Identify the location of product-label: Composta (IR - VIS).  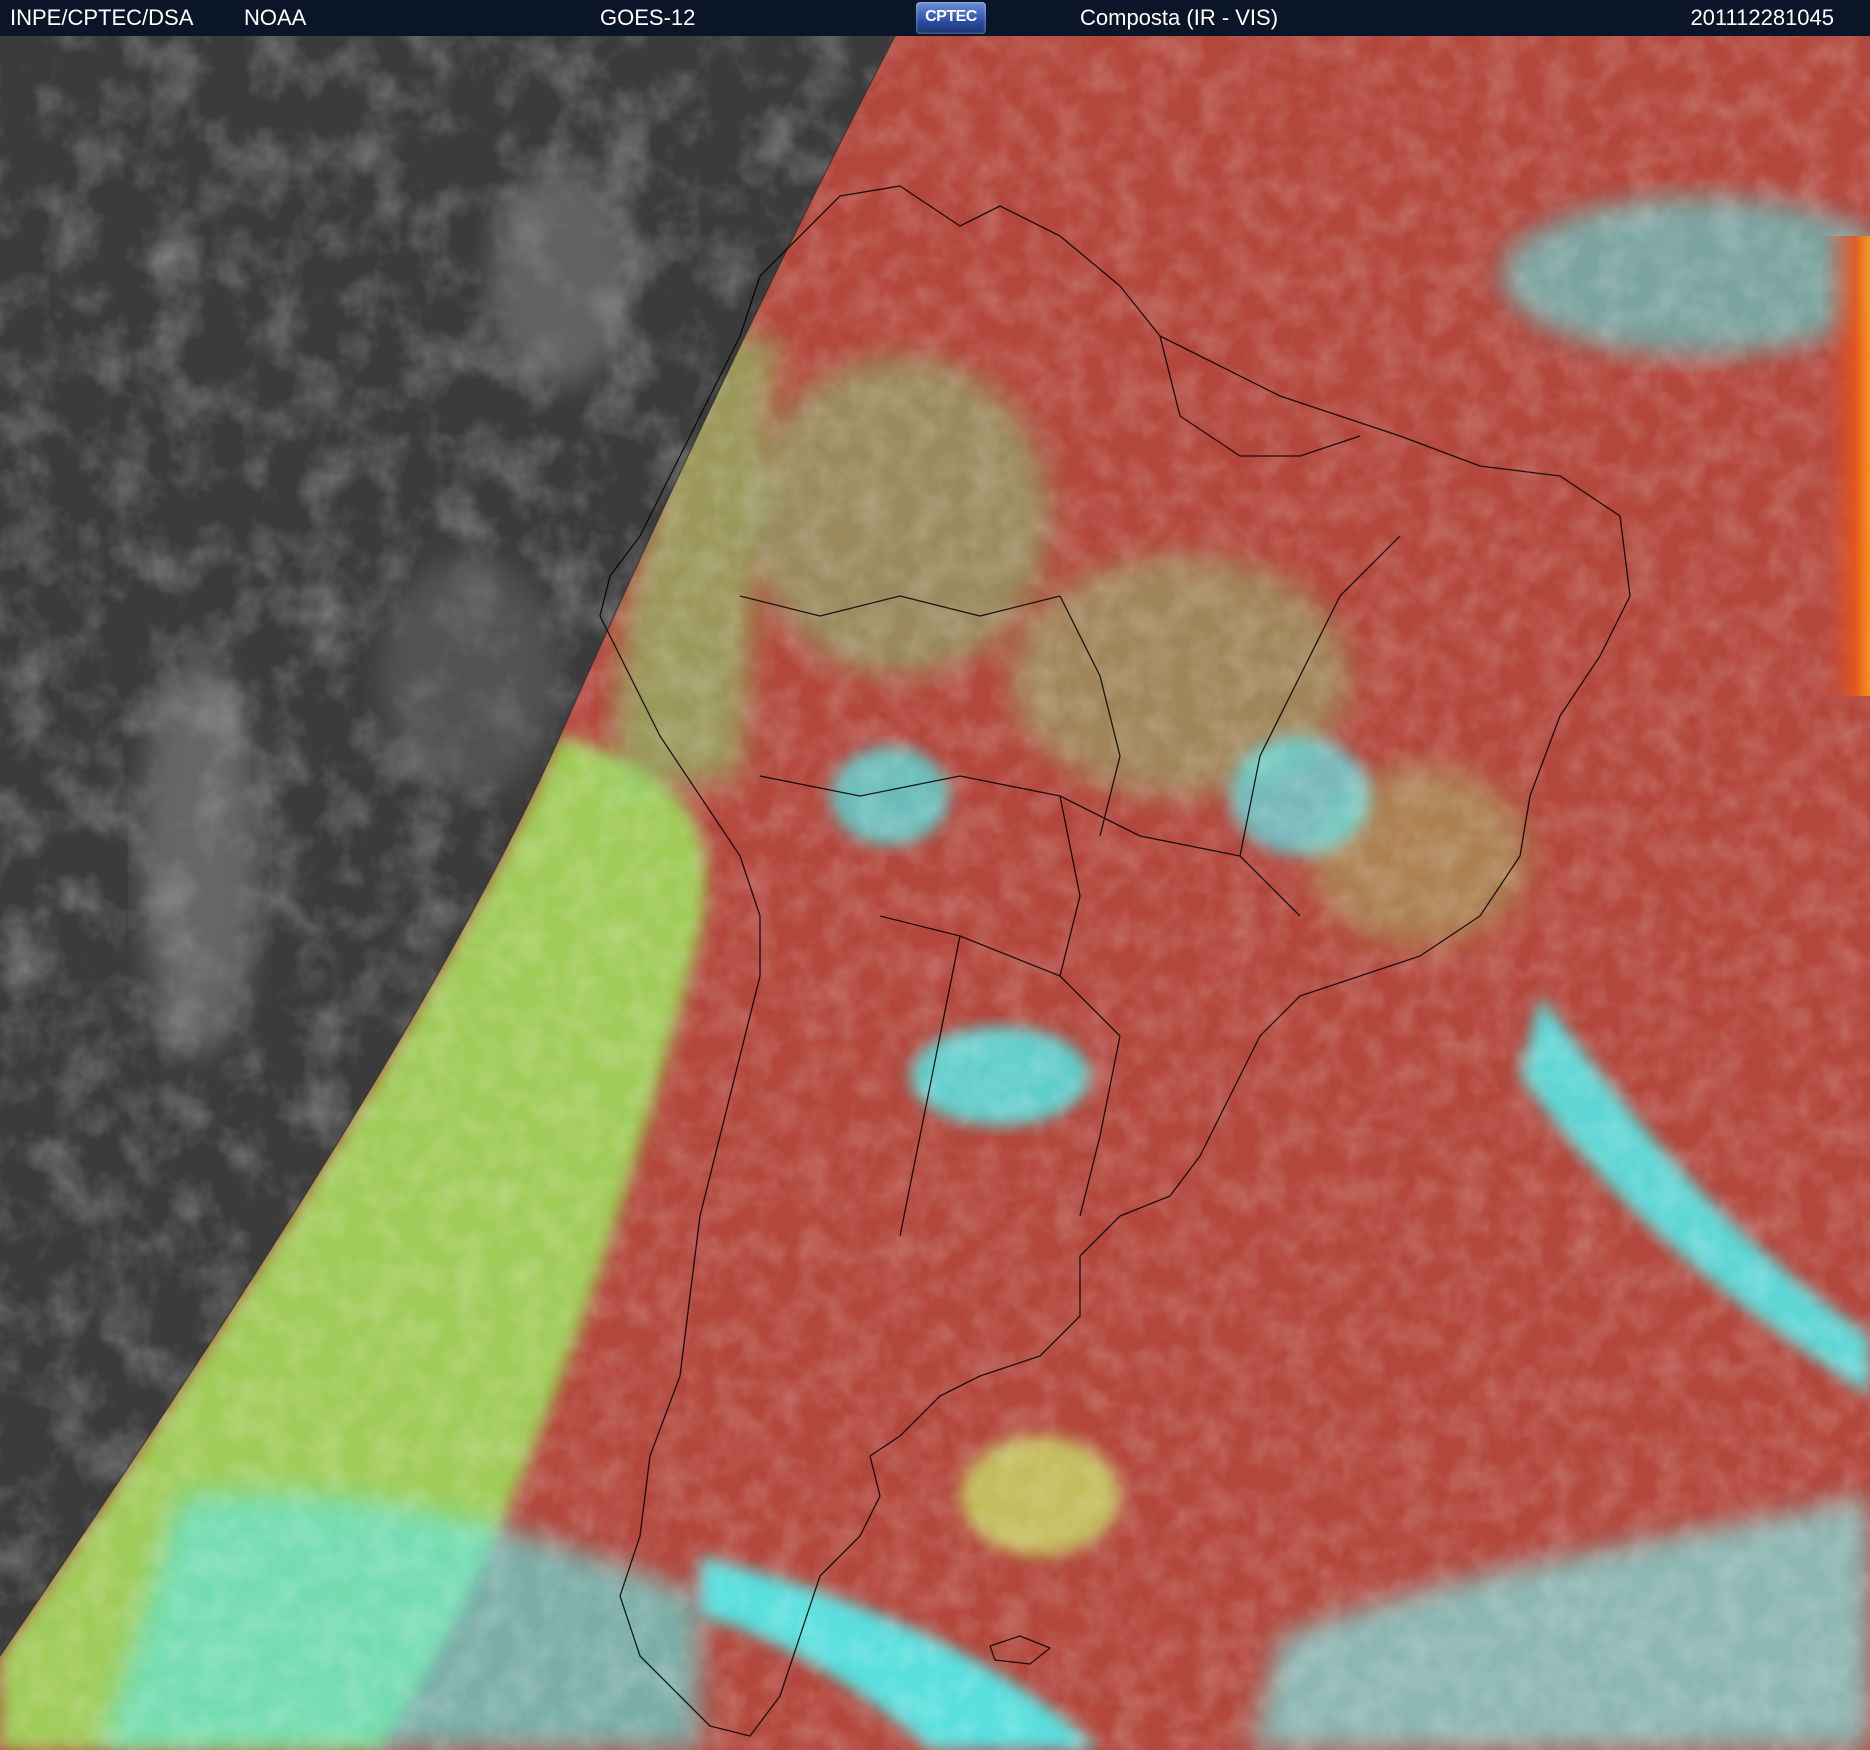
(1179, 17).